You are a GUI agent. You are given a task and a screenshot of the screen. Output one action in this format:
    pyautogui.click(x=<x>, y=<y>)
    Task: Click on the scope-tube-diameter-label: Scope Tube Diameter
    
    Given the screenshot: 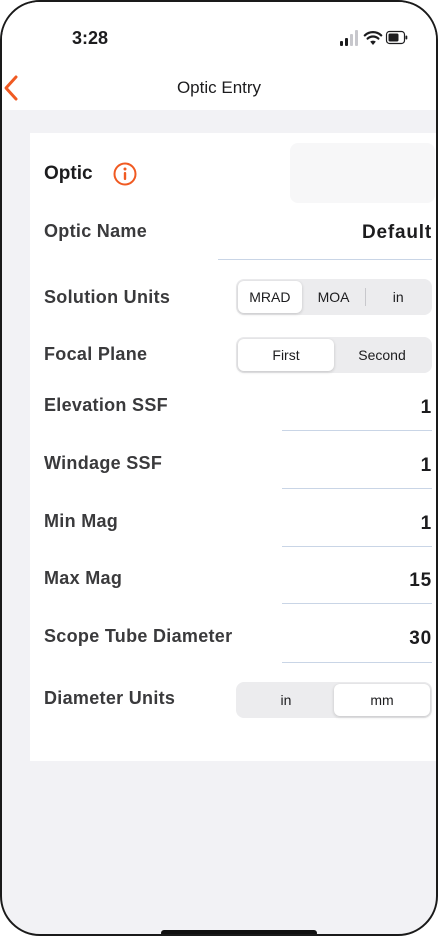 What is the action you would take?
    pyautogui.click(x=138, y=636)
    